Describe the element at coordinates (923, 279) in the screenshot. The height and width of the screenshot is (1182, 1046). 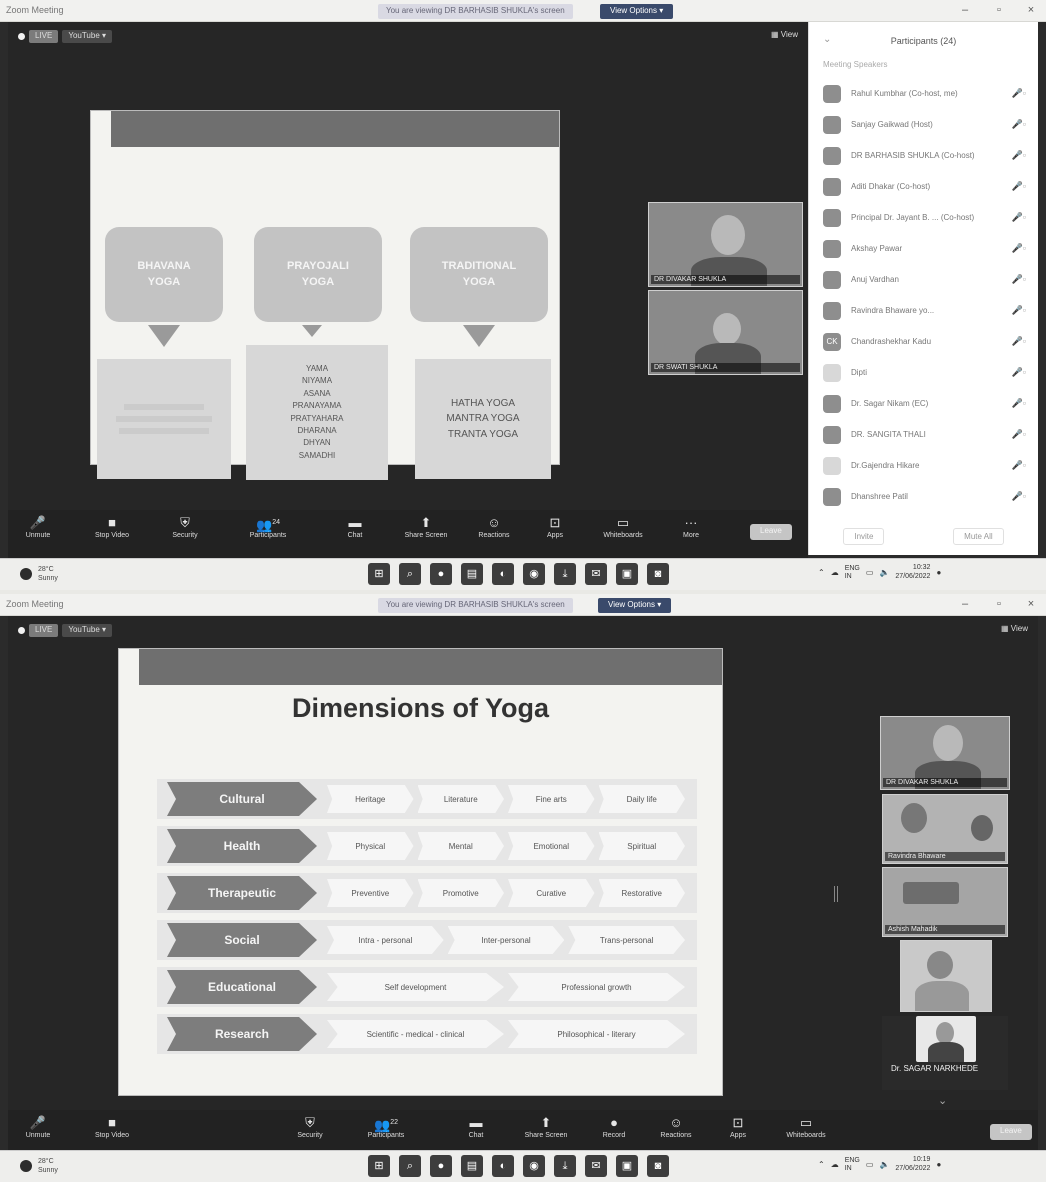
I see `participant-row: Anuj Vardhan 🎤▫` at that location.